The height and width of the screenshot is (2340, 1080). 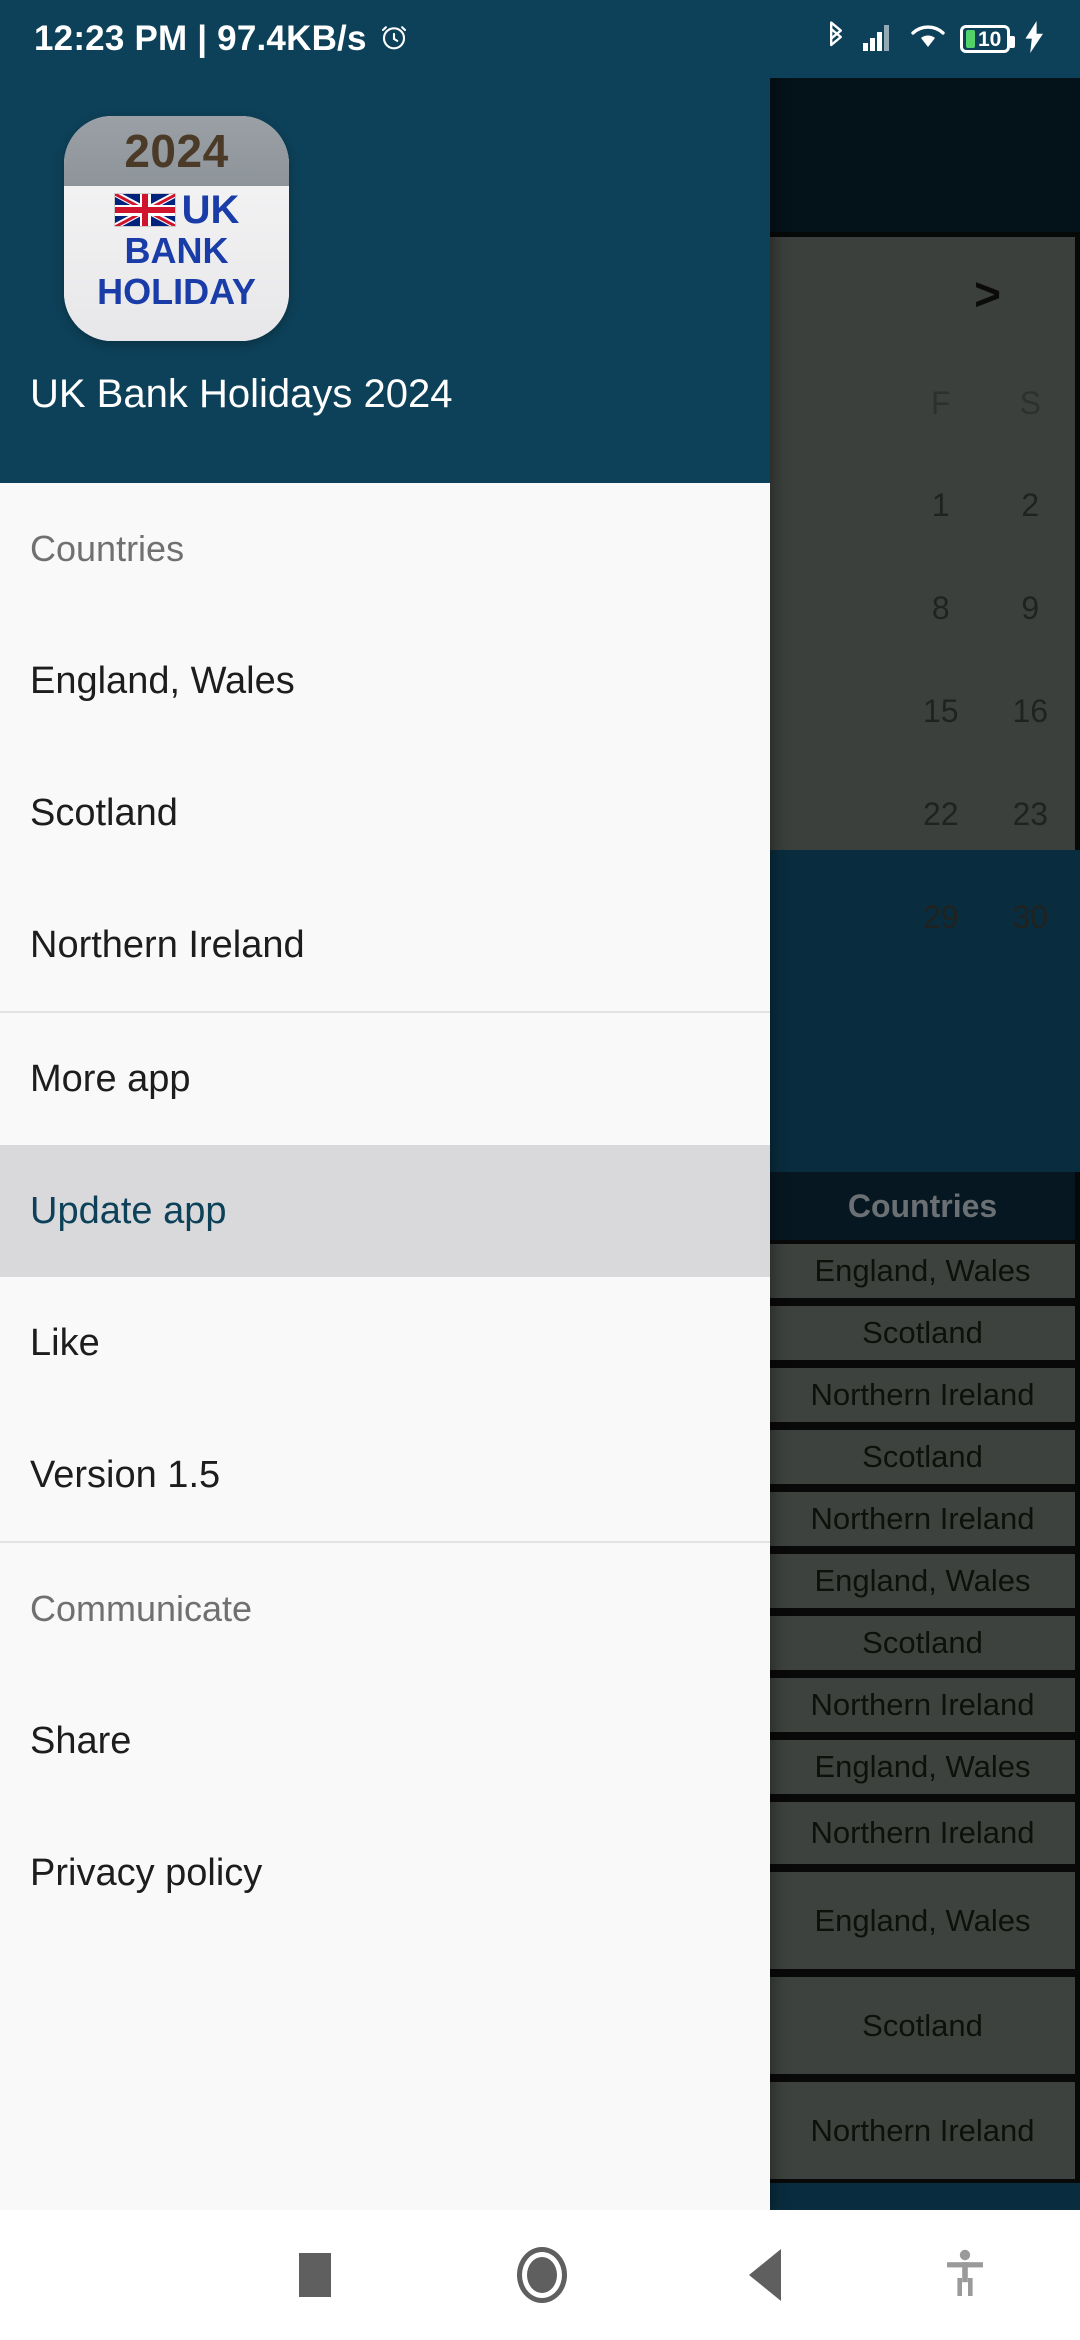 I want to click on wifi-icon, so click(x=928, y=39).